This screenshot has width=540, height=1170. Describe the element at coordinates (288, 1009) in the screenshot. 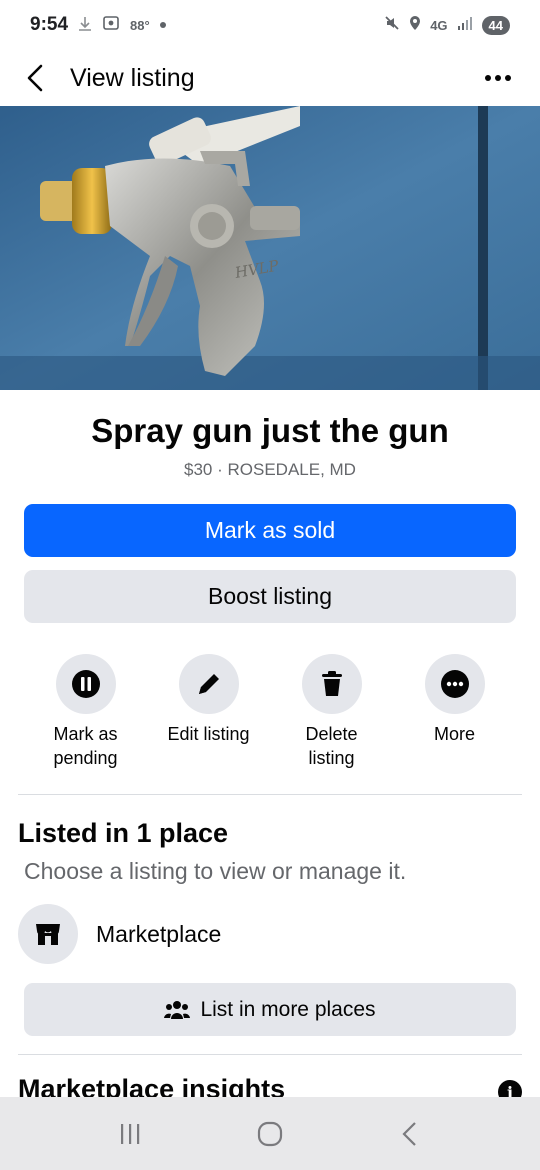

I see `list-more-label: List in more places` at that location.